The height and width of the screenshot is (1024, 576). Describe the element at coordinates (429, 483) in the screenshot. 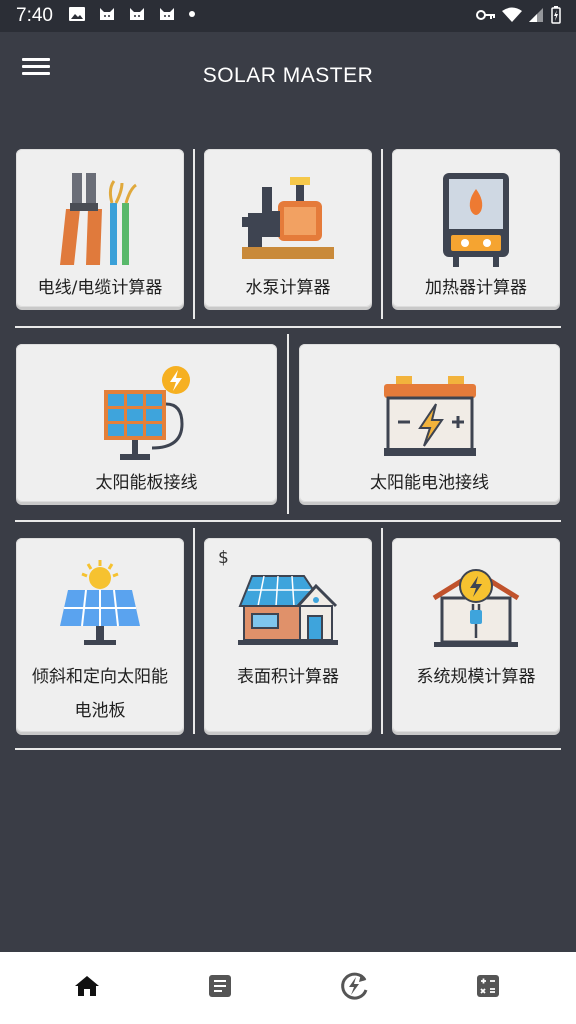

I see `battery-wiring-label: 太阳能电池接线` at that location.